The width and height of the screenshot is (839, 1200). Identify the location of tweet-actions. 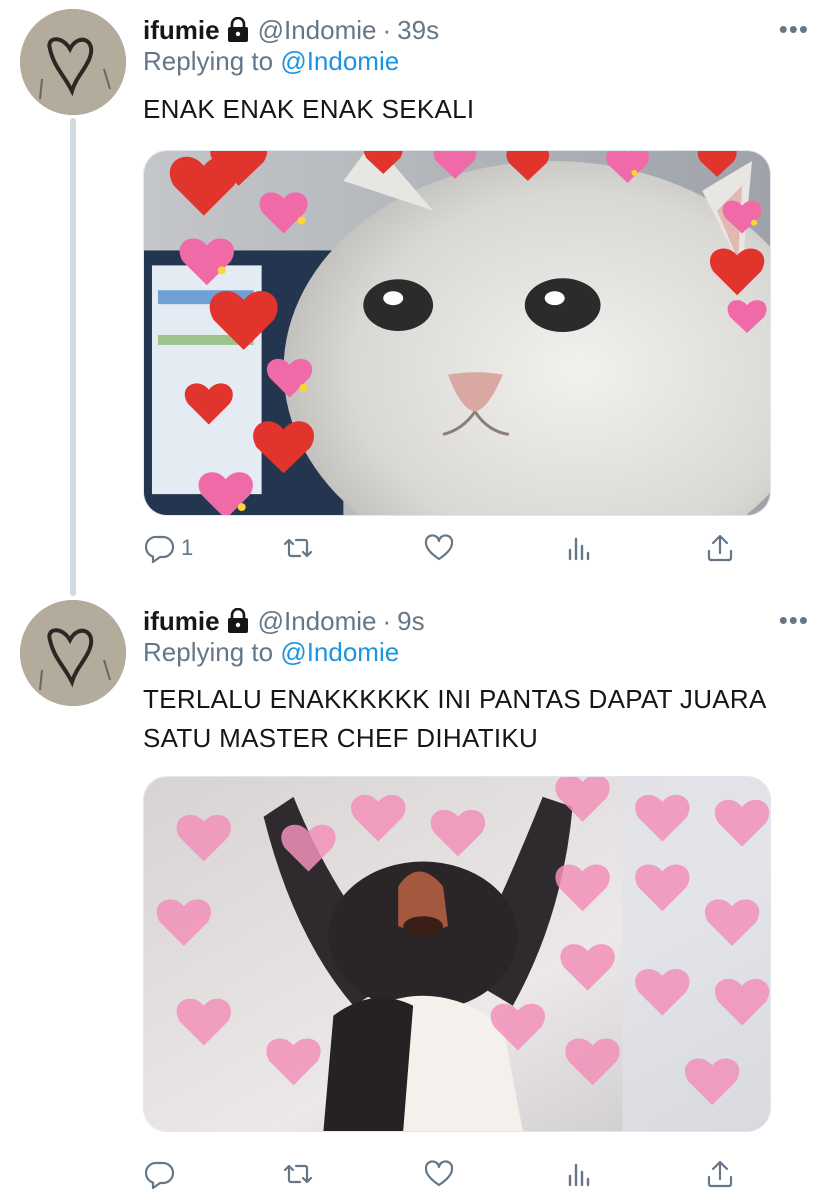
(443, 1174).